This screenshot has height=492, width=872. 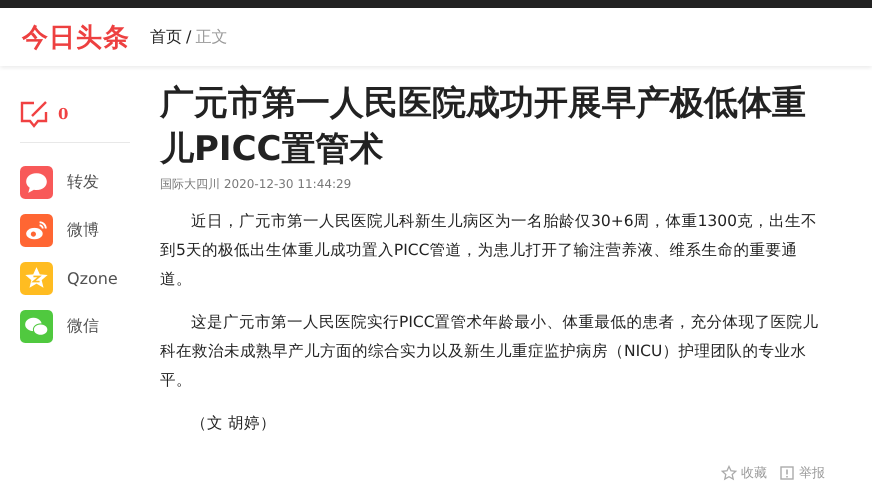 I want to click on paragraph: （文 胡婷）, so click(x=233, y=423).